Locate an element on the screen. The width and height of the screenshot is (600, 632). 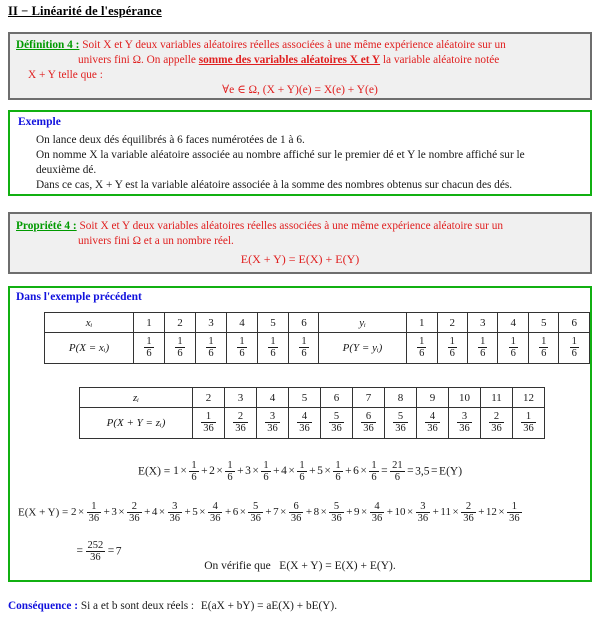
definition-formula: ∀e ∈ Ω, (X + Y)(e) = X(e) + Y(e) is located at coordinates (300, 90).